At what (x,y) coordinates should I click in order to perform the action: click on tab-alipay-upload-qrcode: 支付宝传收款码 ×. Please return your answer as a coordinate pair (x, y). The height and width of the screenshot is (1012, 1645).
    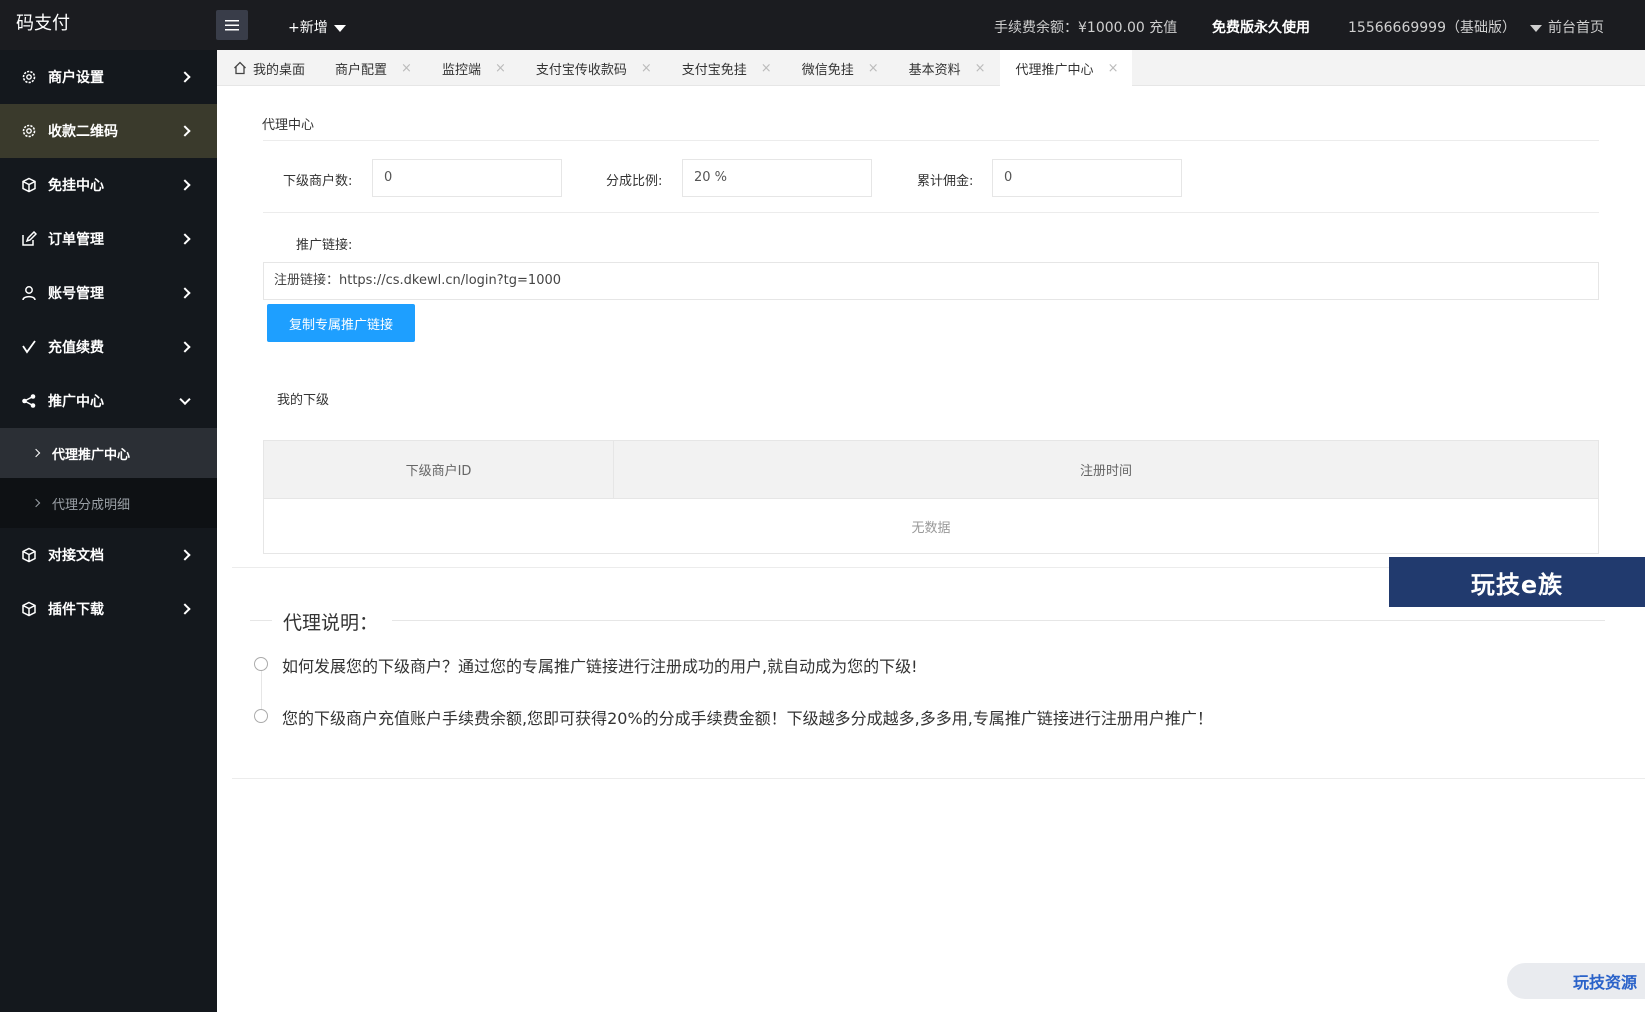
    Looking at the image, I should click on (593, 68).